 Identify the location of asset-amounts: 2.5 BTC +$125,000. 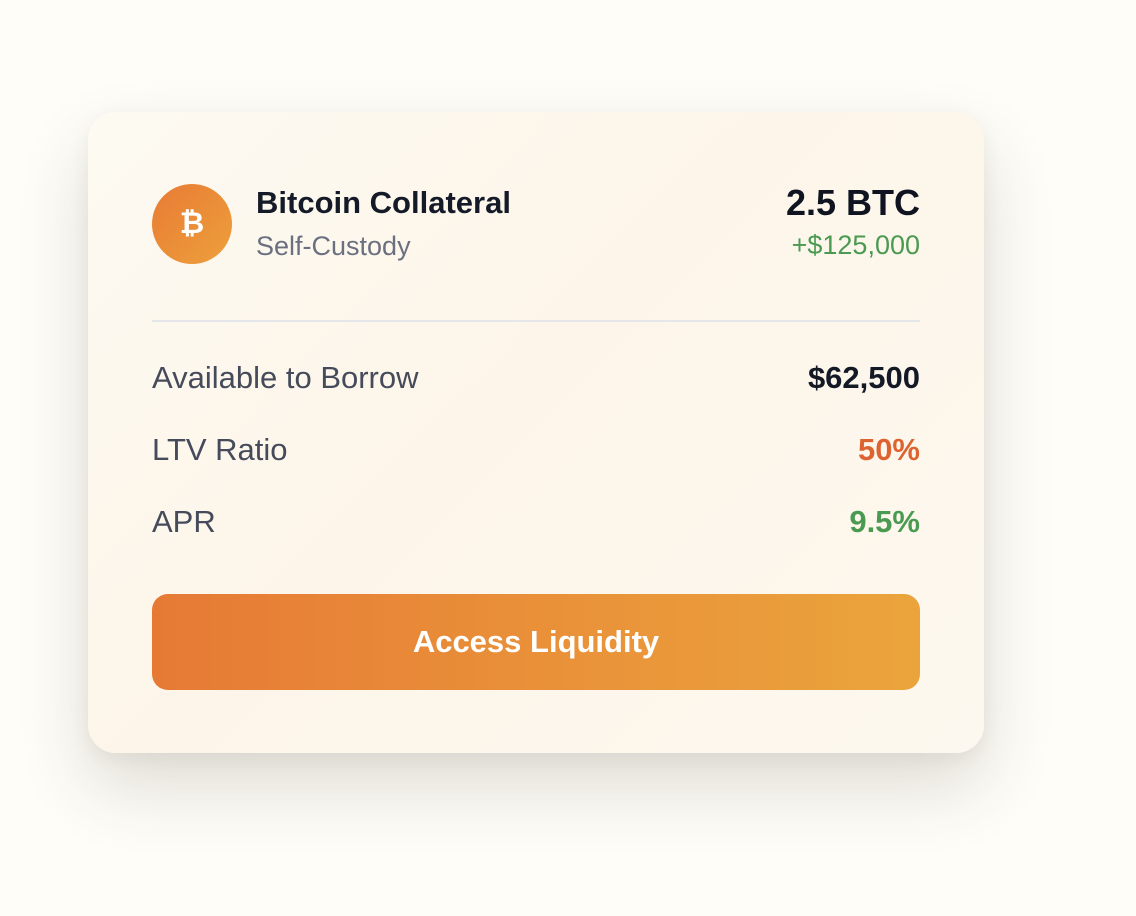
(853, 221).